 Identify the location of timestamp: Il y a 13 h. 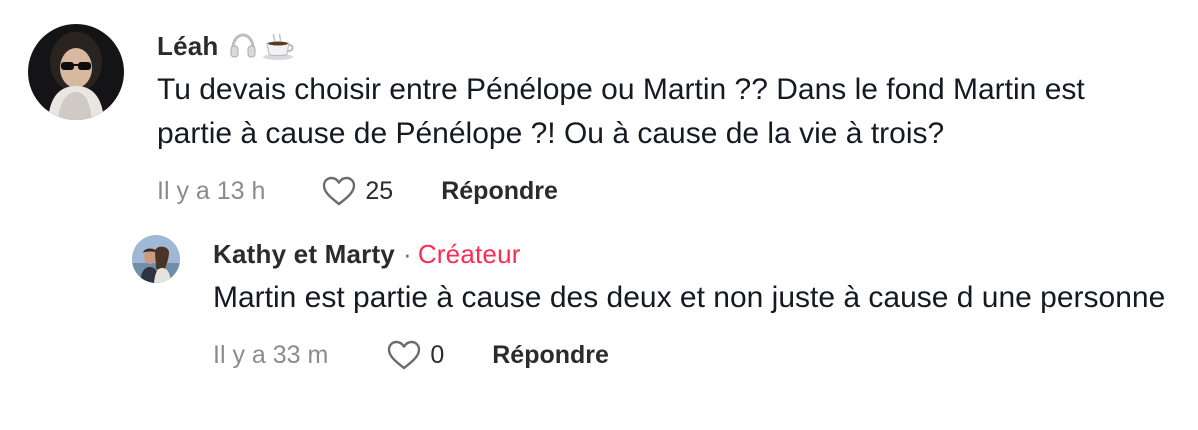
(211, 190).